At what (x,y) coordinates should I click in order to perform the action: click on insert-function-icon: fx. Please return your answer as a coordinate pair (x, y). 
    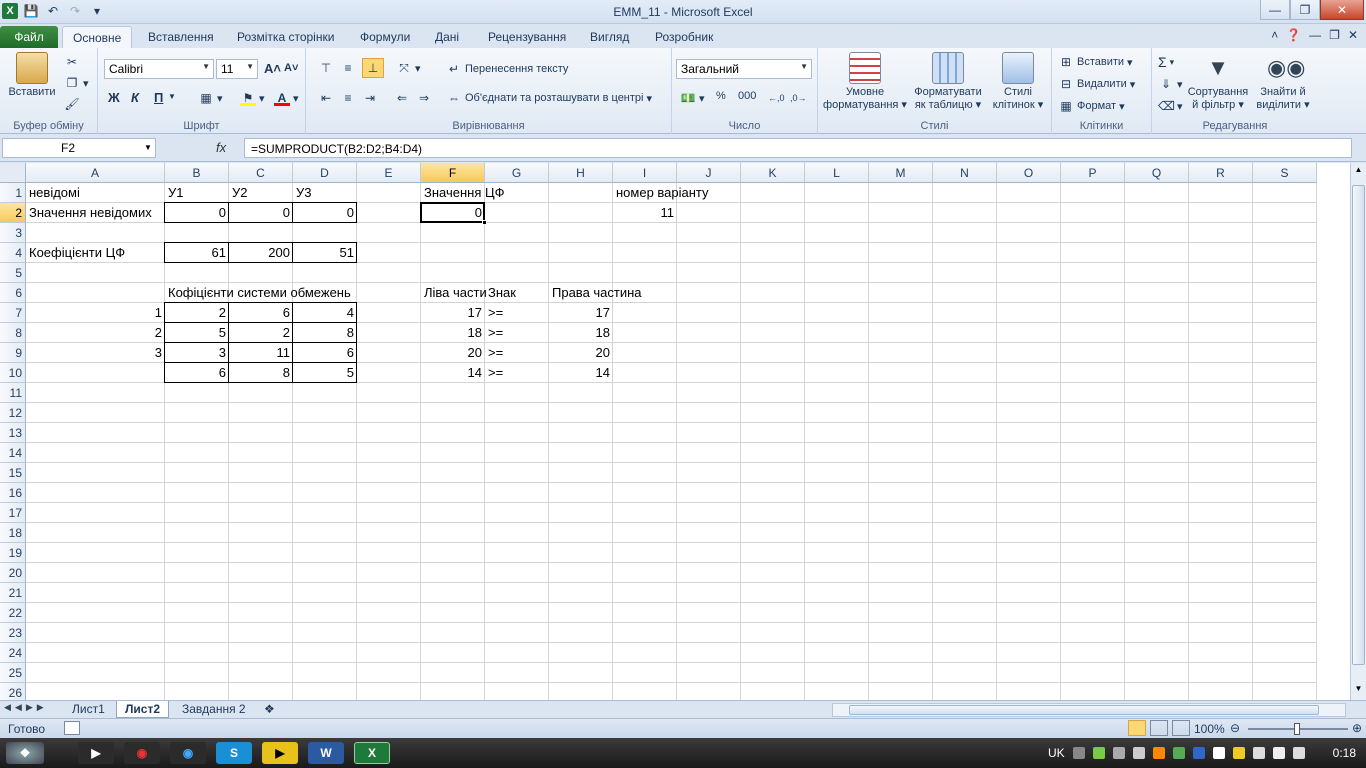
    Looking at the image, I should click on (221, 147).